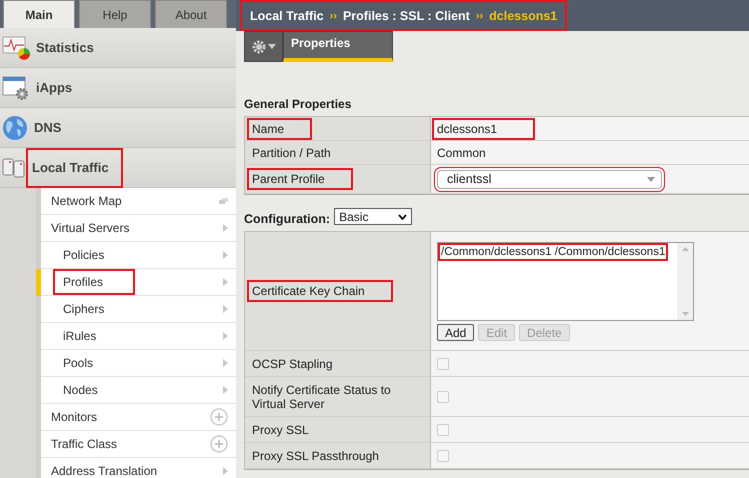 This screenshot has height=478, width=749. I want to click on breadcrumb-item: Local Traffic, so click(287, 15).